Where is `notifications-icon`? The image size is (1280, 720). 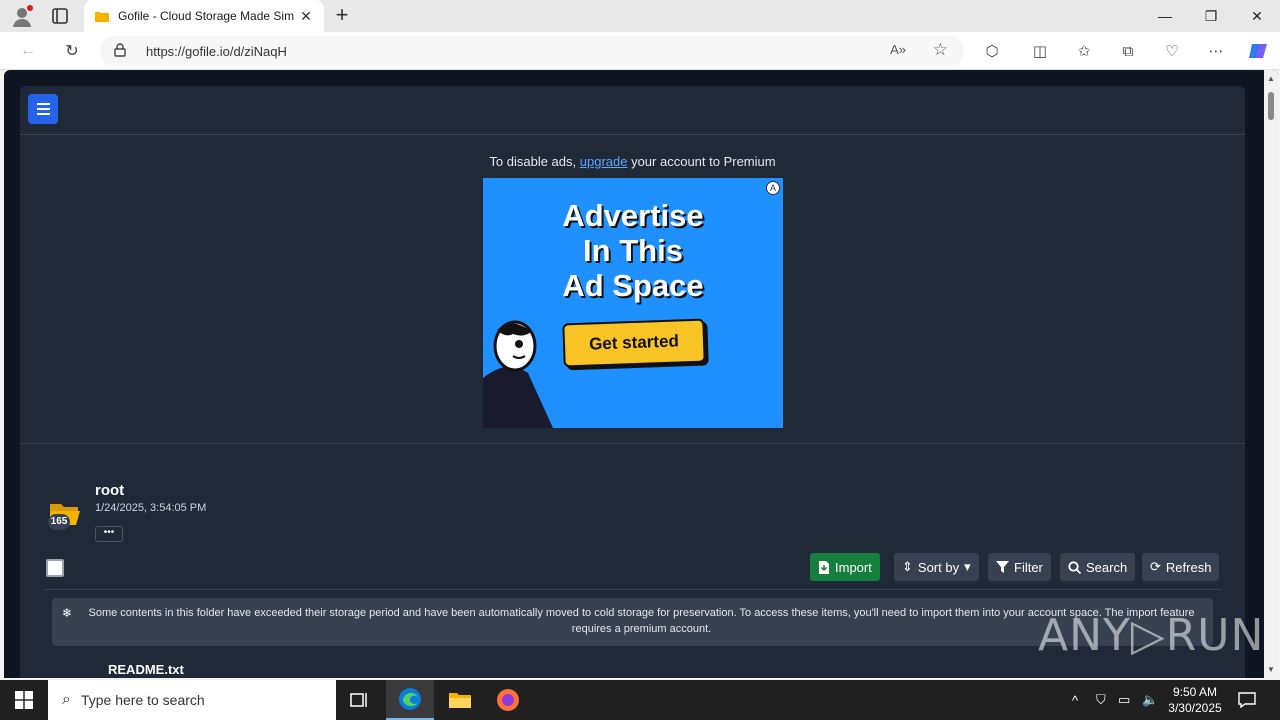 notifications-icon is located at coordinates (1247, 700).